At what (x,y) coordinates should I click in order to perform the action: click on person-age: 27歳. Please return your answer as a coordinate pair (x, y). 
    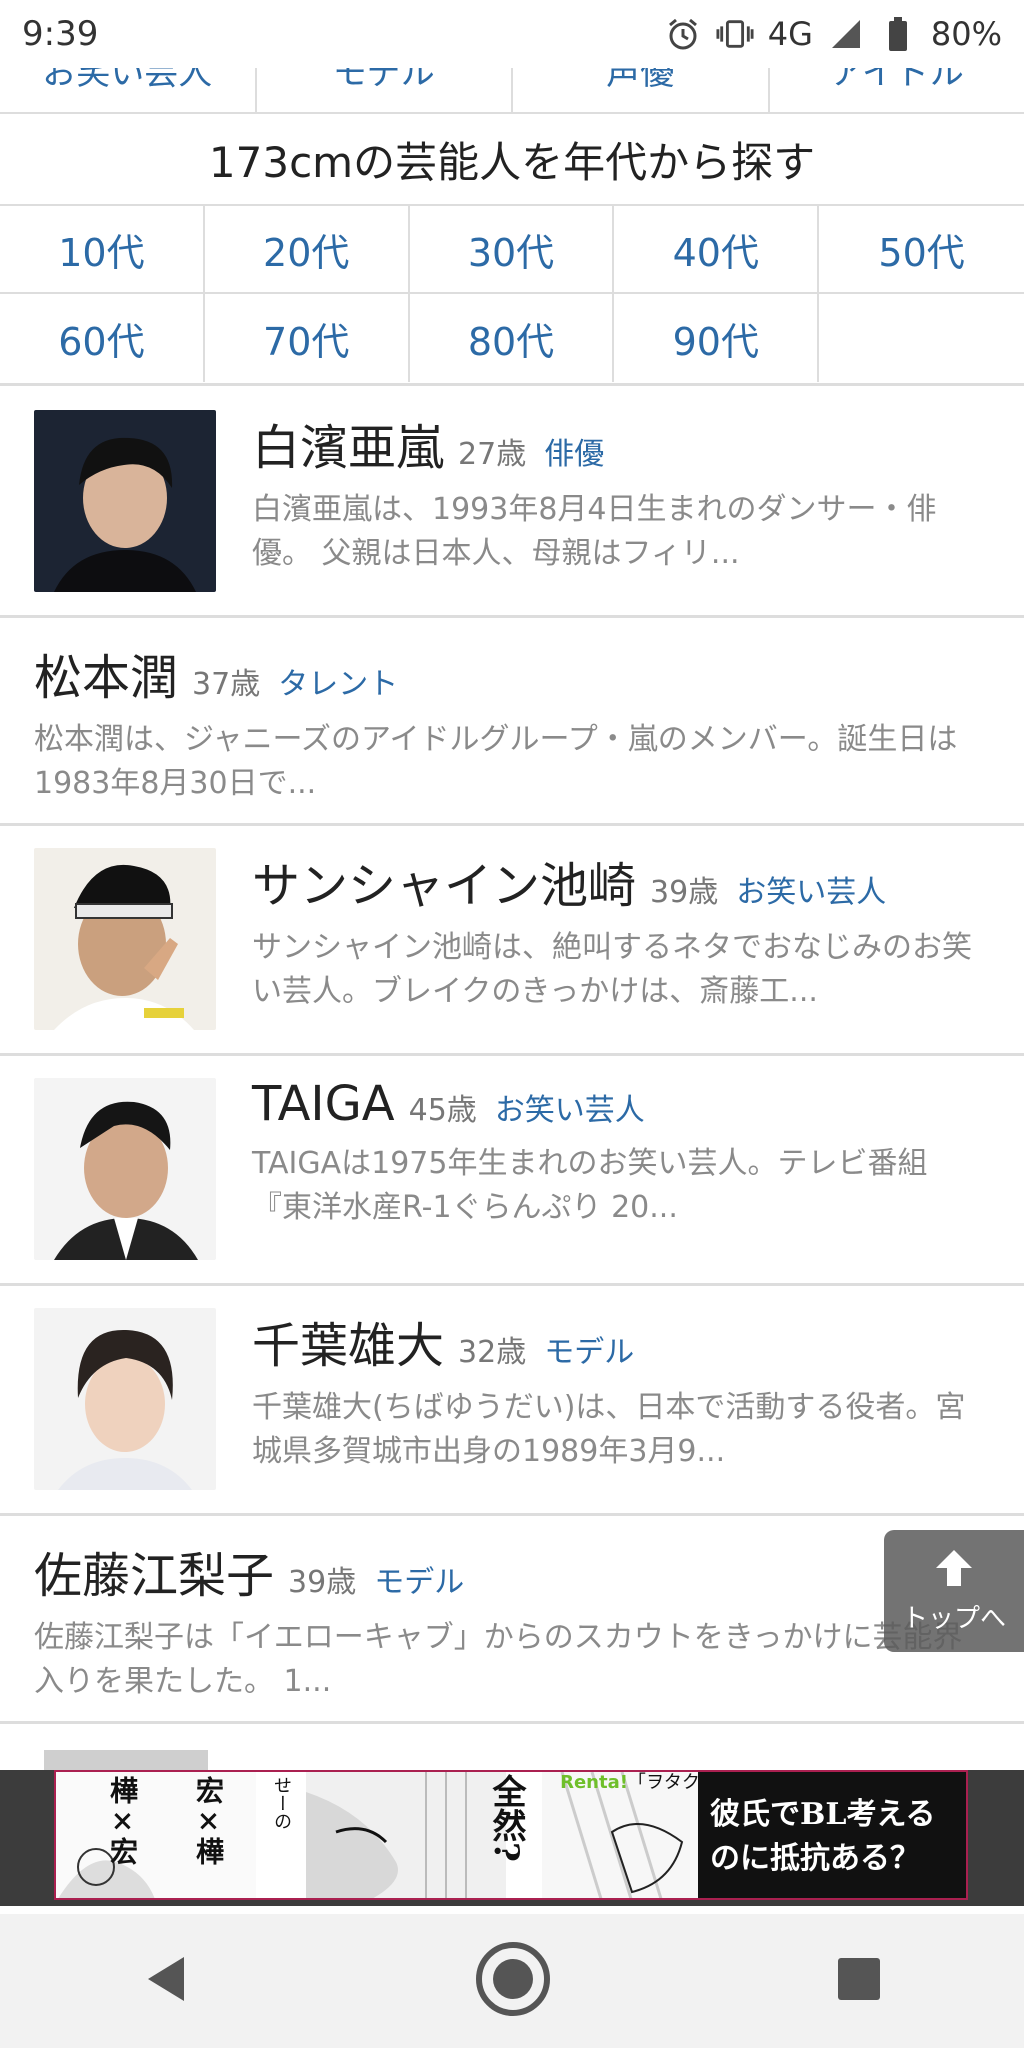
    Looking at the image, I should click on (492, 454).